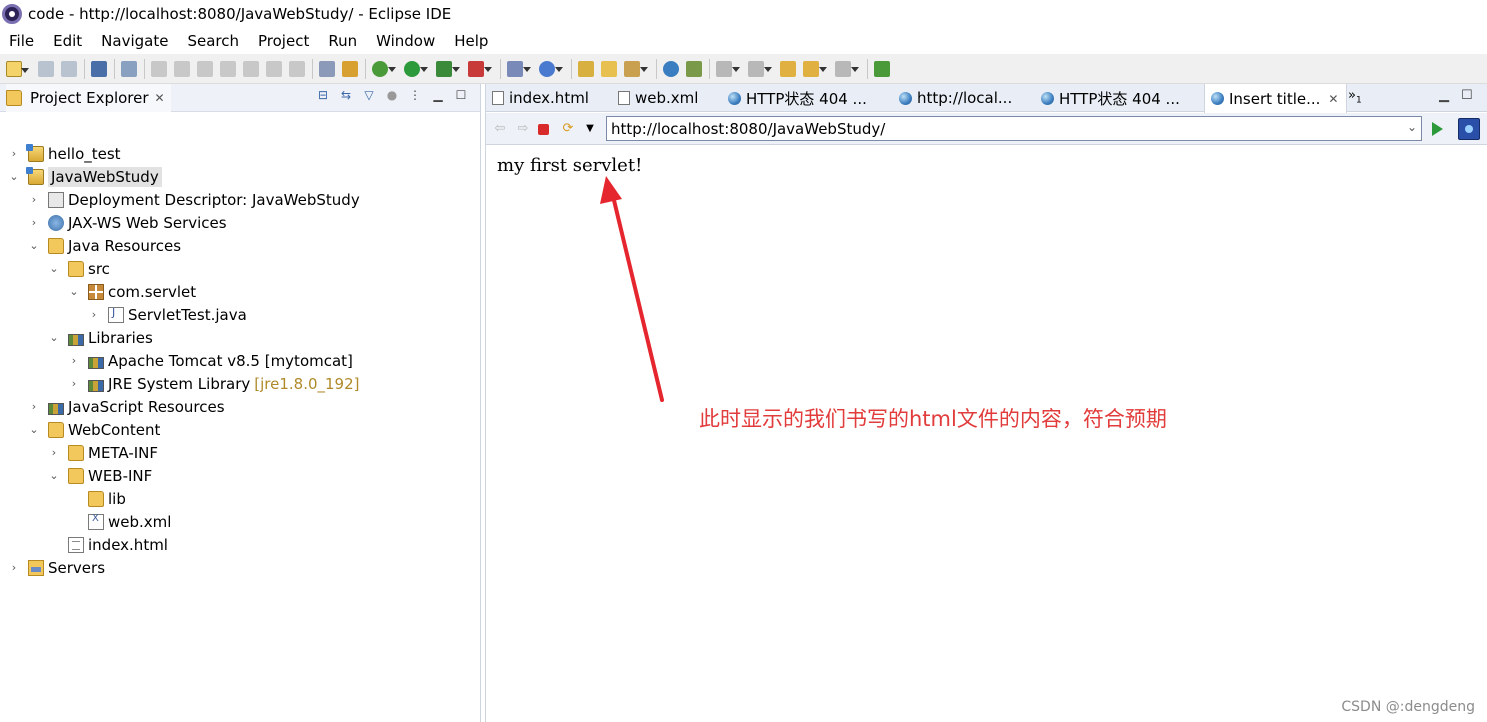  Describe the element at coordinates (107, 498) in the screenshot. I see `tree-item-lib: lib` at that location.